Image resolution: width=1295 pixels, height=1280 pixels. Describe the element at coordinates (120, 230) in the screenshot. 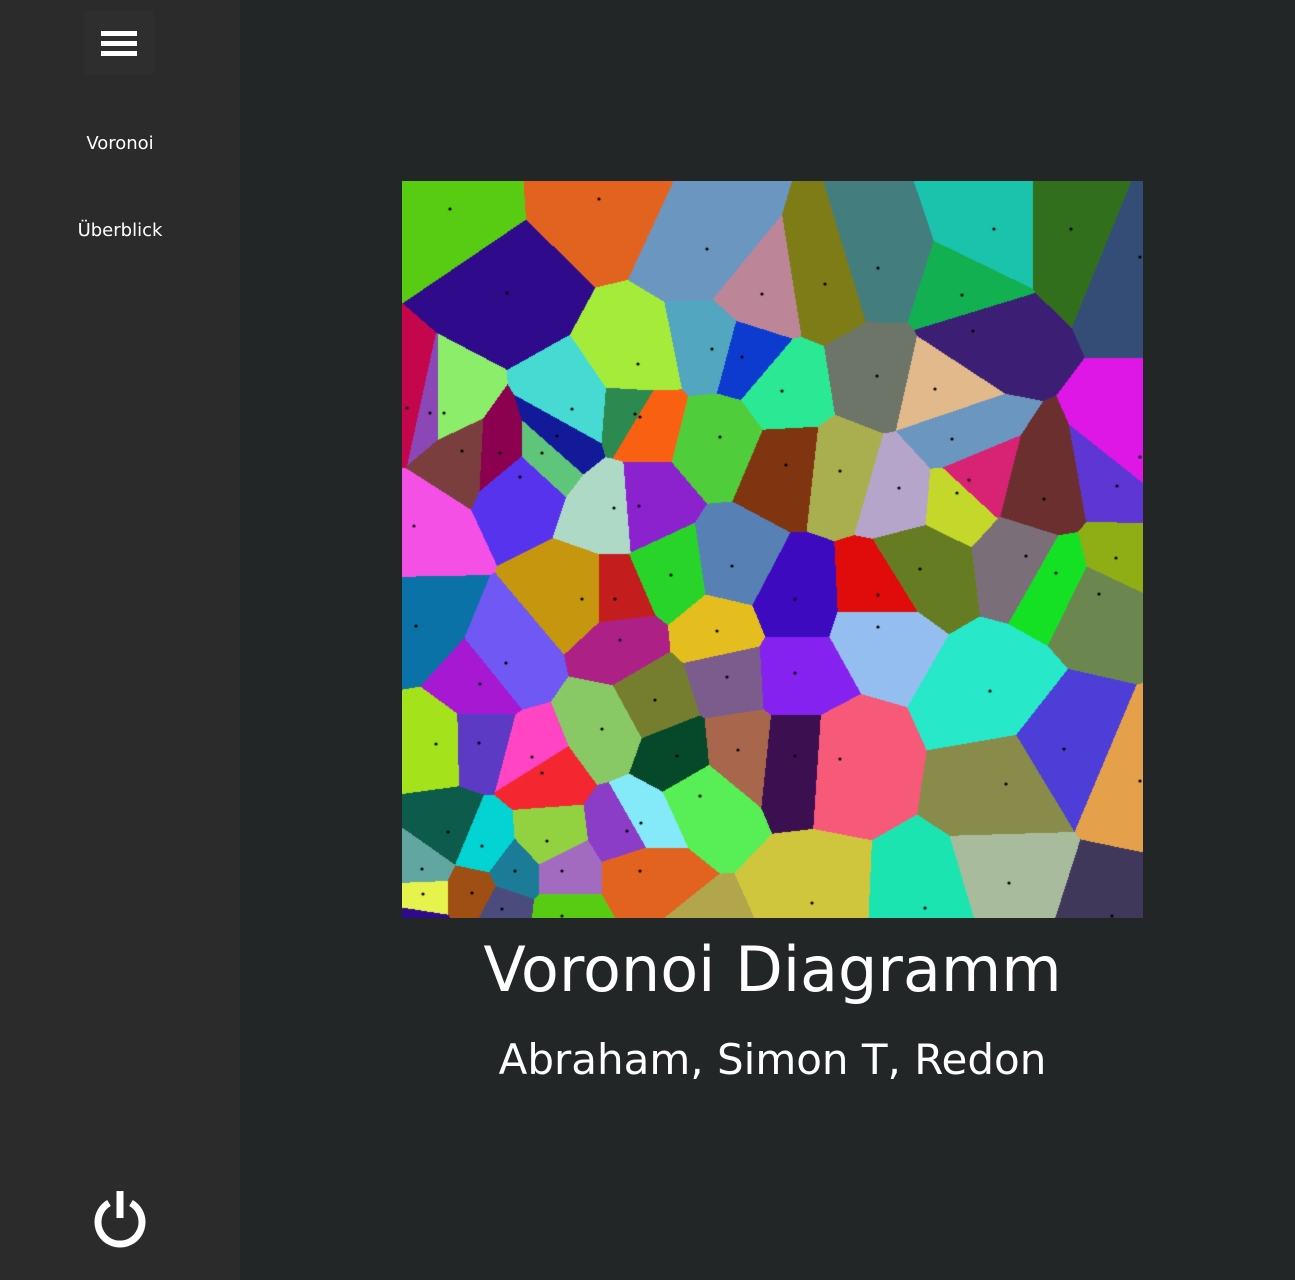

I see `sidebar-item-overview: Überblick` at that location.